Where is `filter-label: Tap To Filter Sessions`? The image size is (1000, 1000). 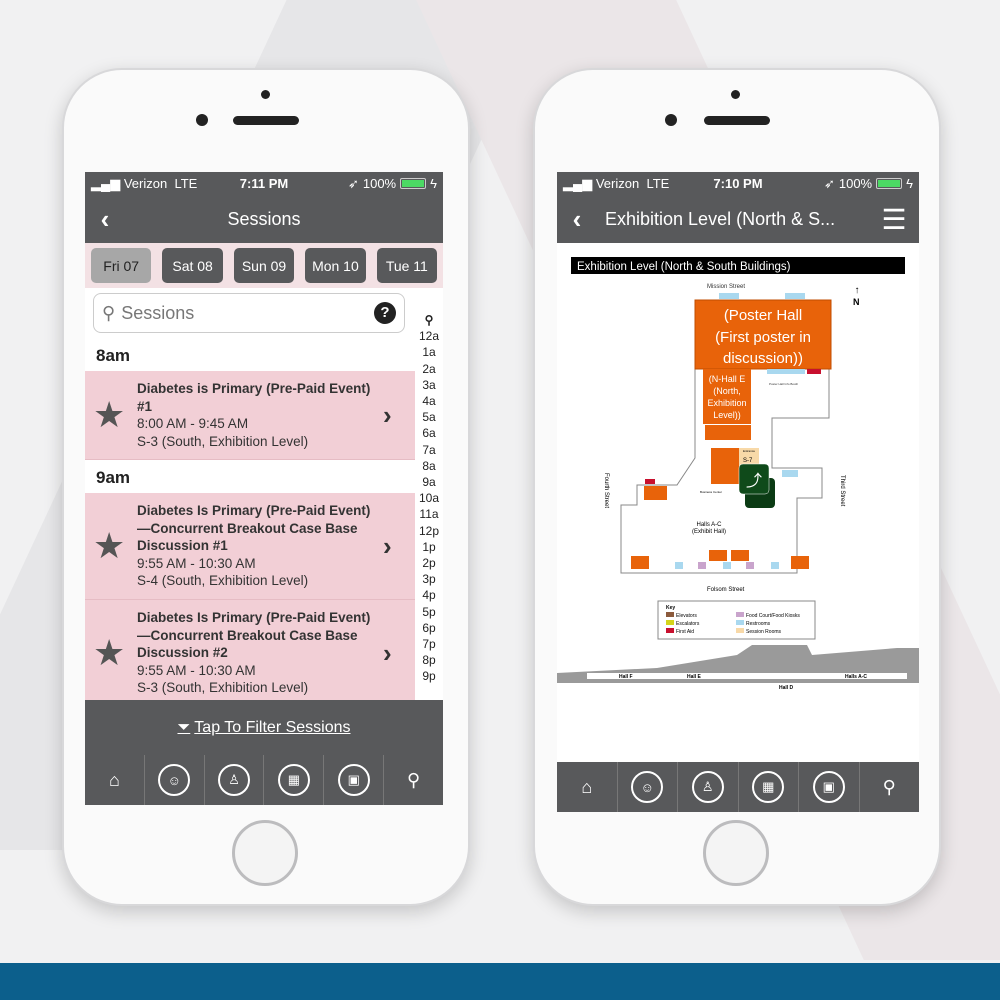 filter-label: Tap To Filter Sessions is located at coordinates (272, 727).